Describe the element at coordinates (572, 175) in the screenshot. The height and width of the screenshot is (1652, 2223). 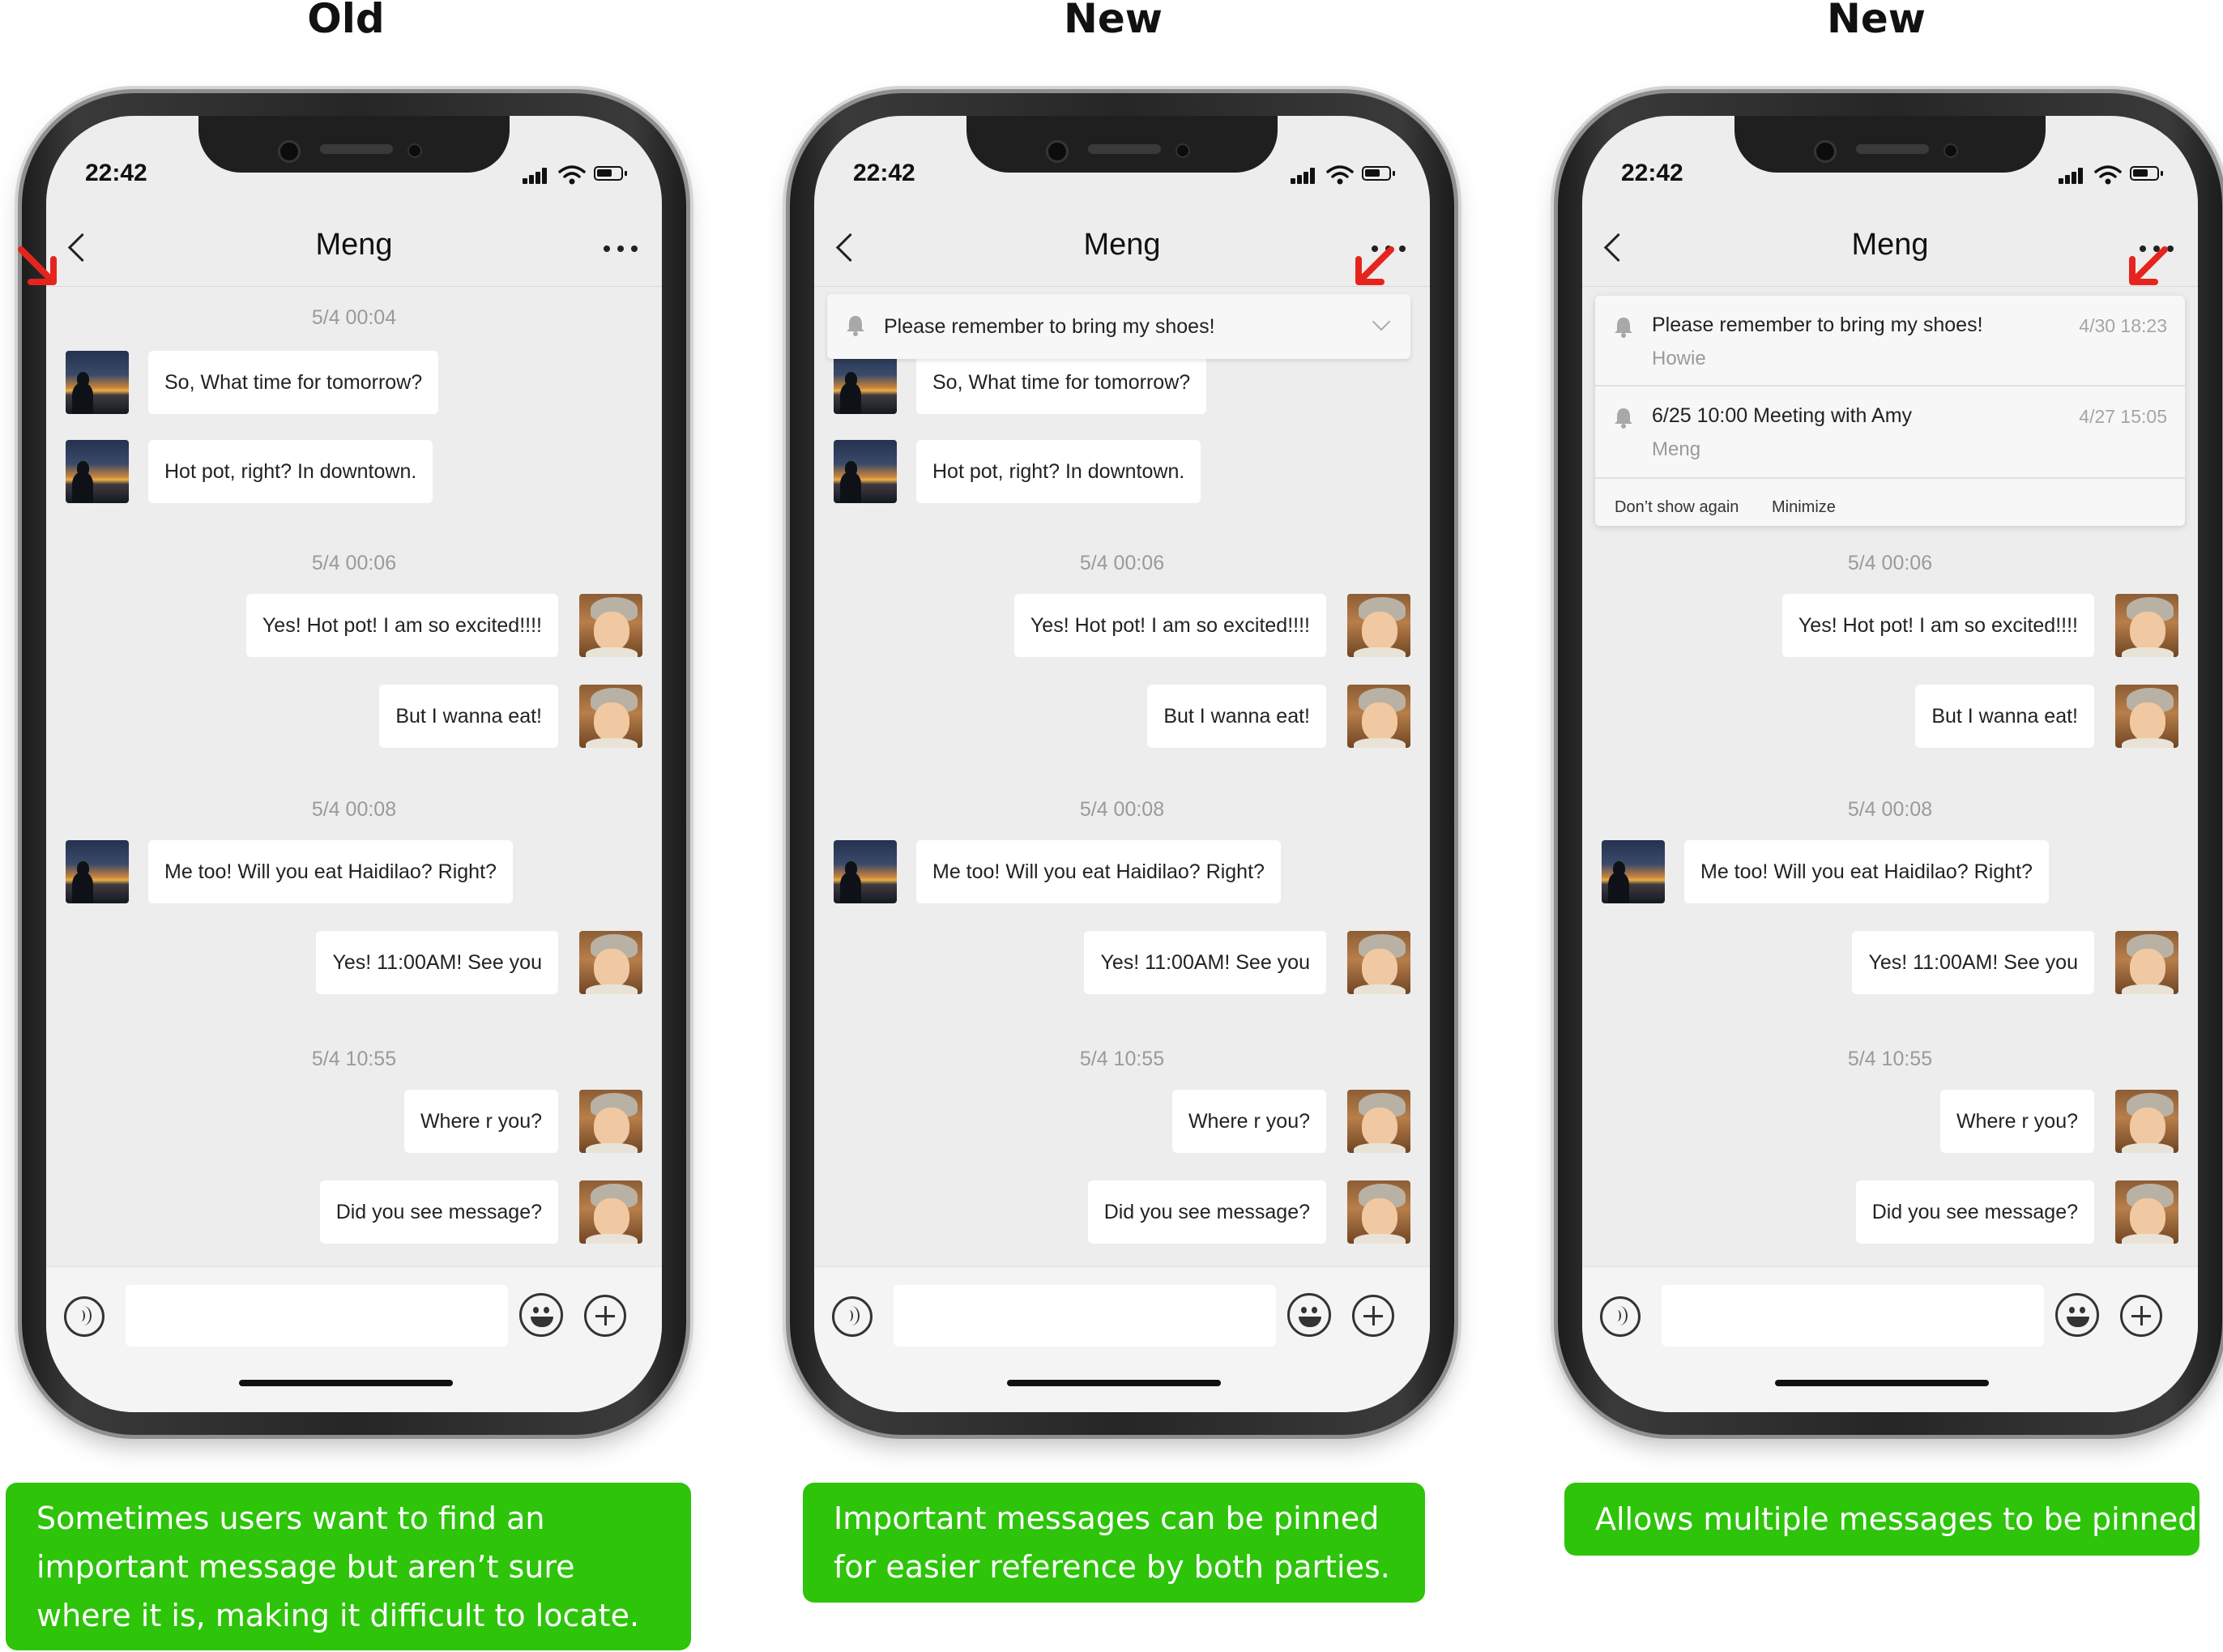
I see `wifi-icon` at that location.